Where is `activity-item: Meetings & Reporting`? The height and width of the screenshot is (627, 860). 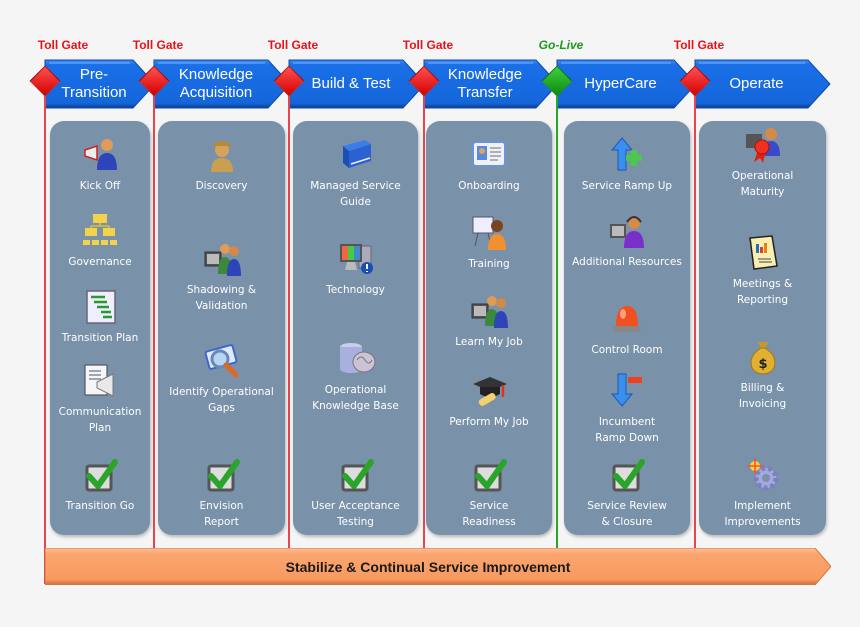 activity-item: Meetings & Reporting is located at coordinates (762, 271).